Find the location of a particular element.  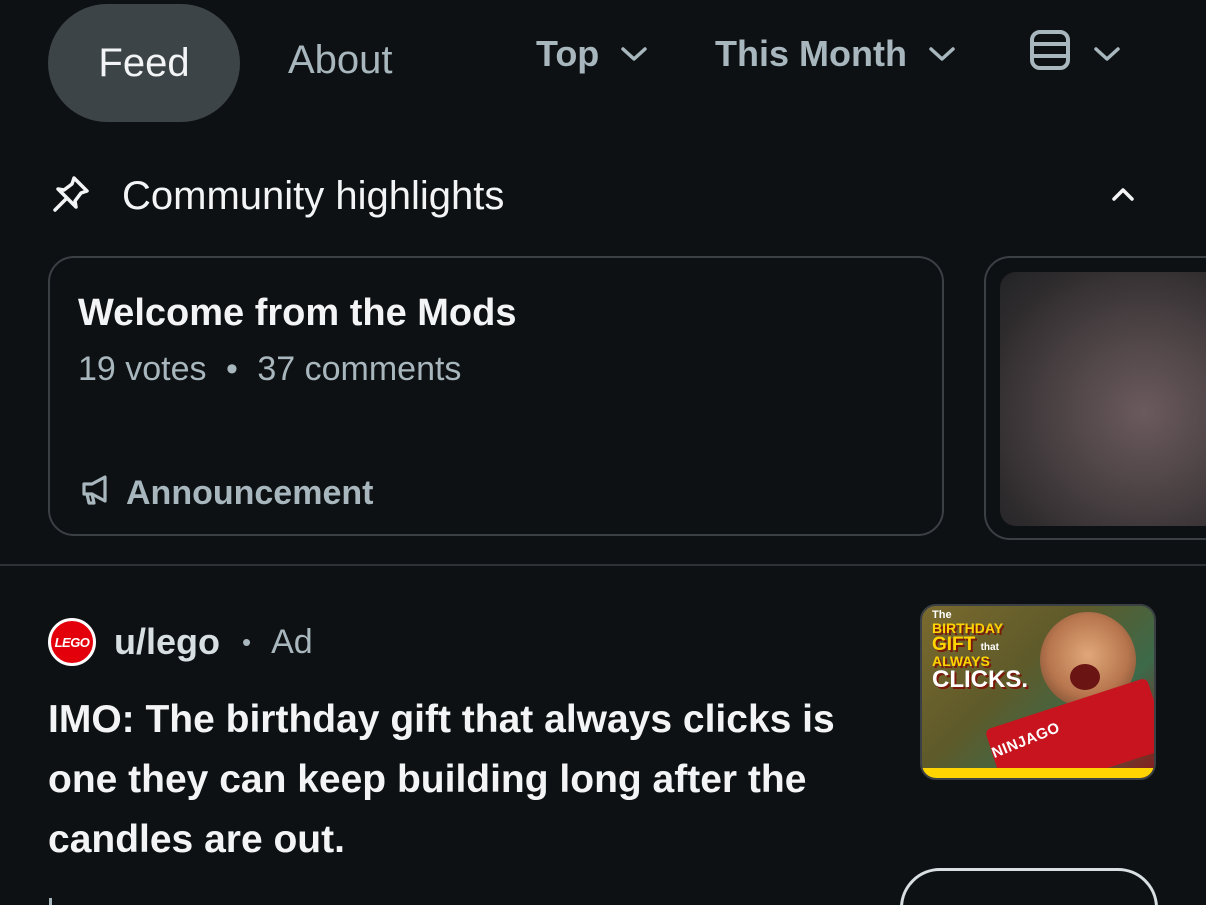

time-range-label: This Month is located at coordinates (811, 53).